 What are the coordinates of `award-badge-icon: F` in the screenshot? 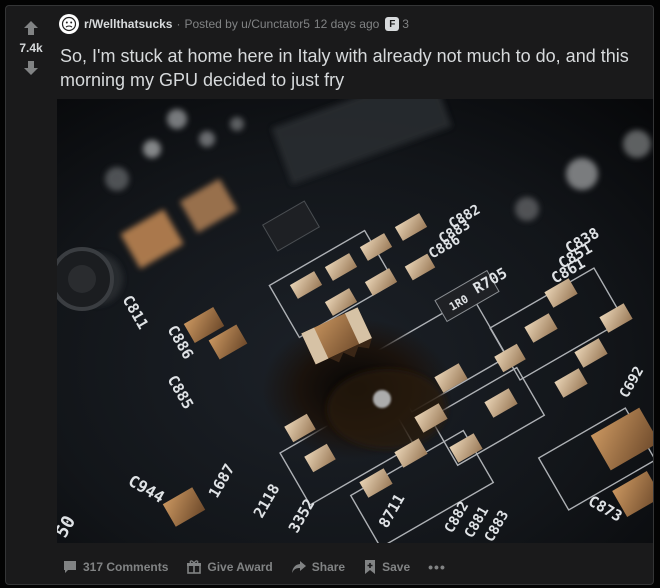 It's located at (392, 24).